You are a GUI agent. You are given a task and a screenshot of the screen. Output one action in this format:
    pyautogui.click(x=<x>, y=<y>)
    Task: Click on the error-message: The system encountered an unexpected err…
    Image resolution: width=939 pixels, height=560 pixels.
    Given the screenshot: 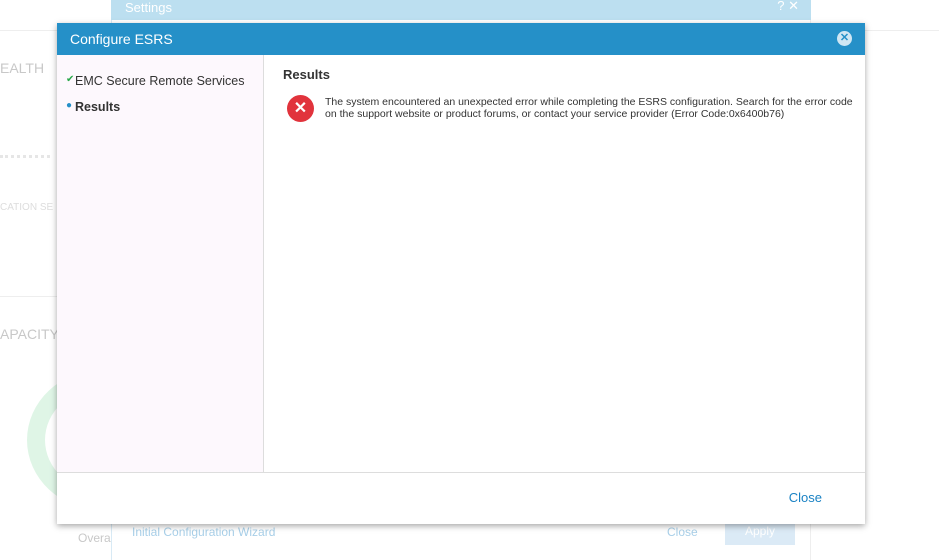 What is the action you would take?
    pyautogui.click(x=589, y=108)
    